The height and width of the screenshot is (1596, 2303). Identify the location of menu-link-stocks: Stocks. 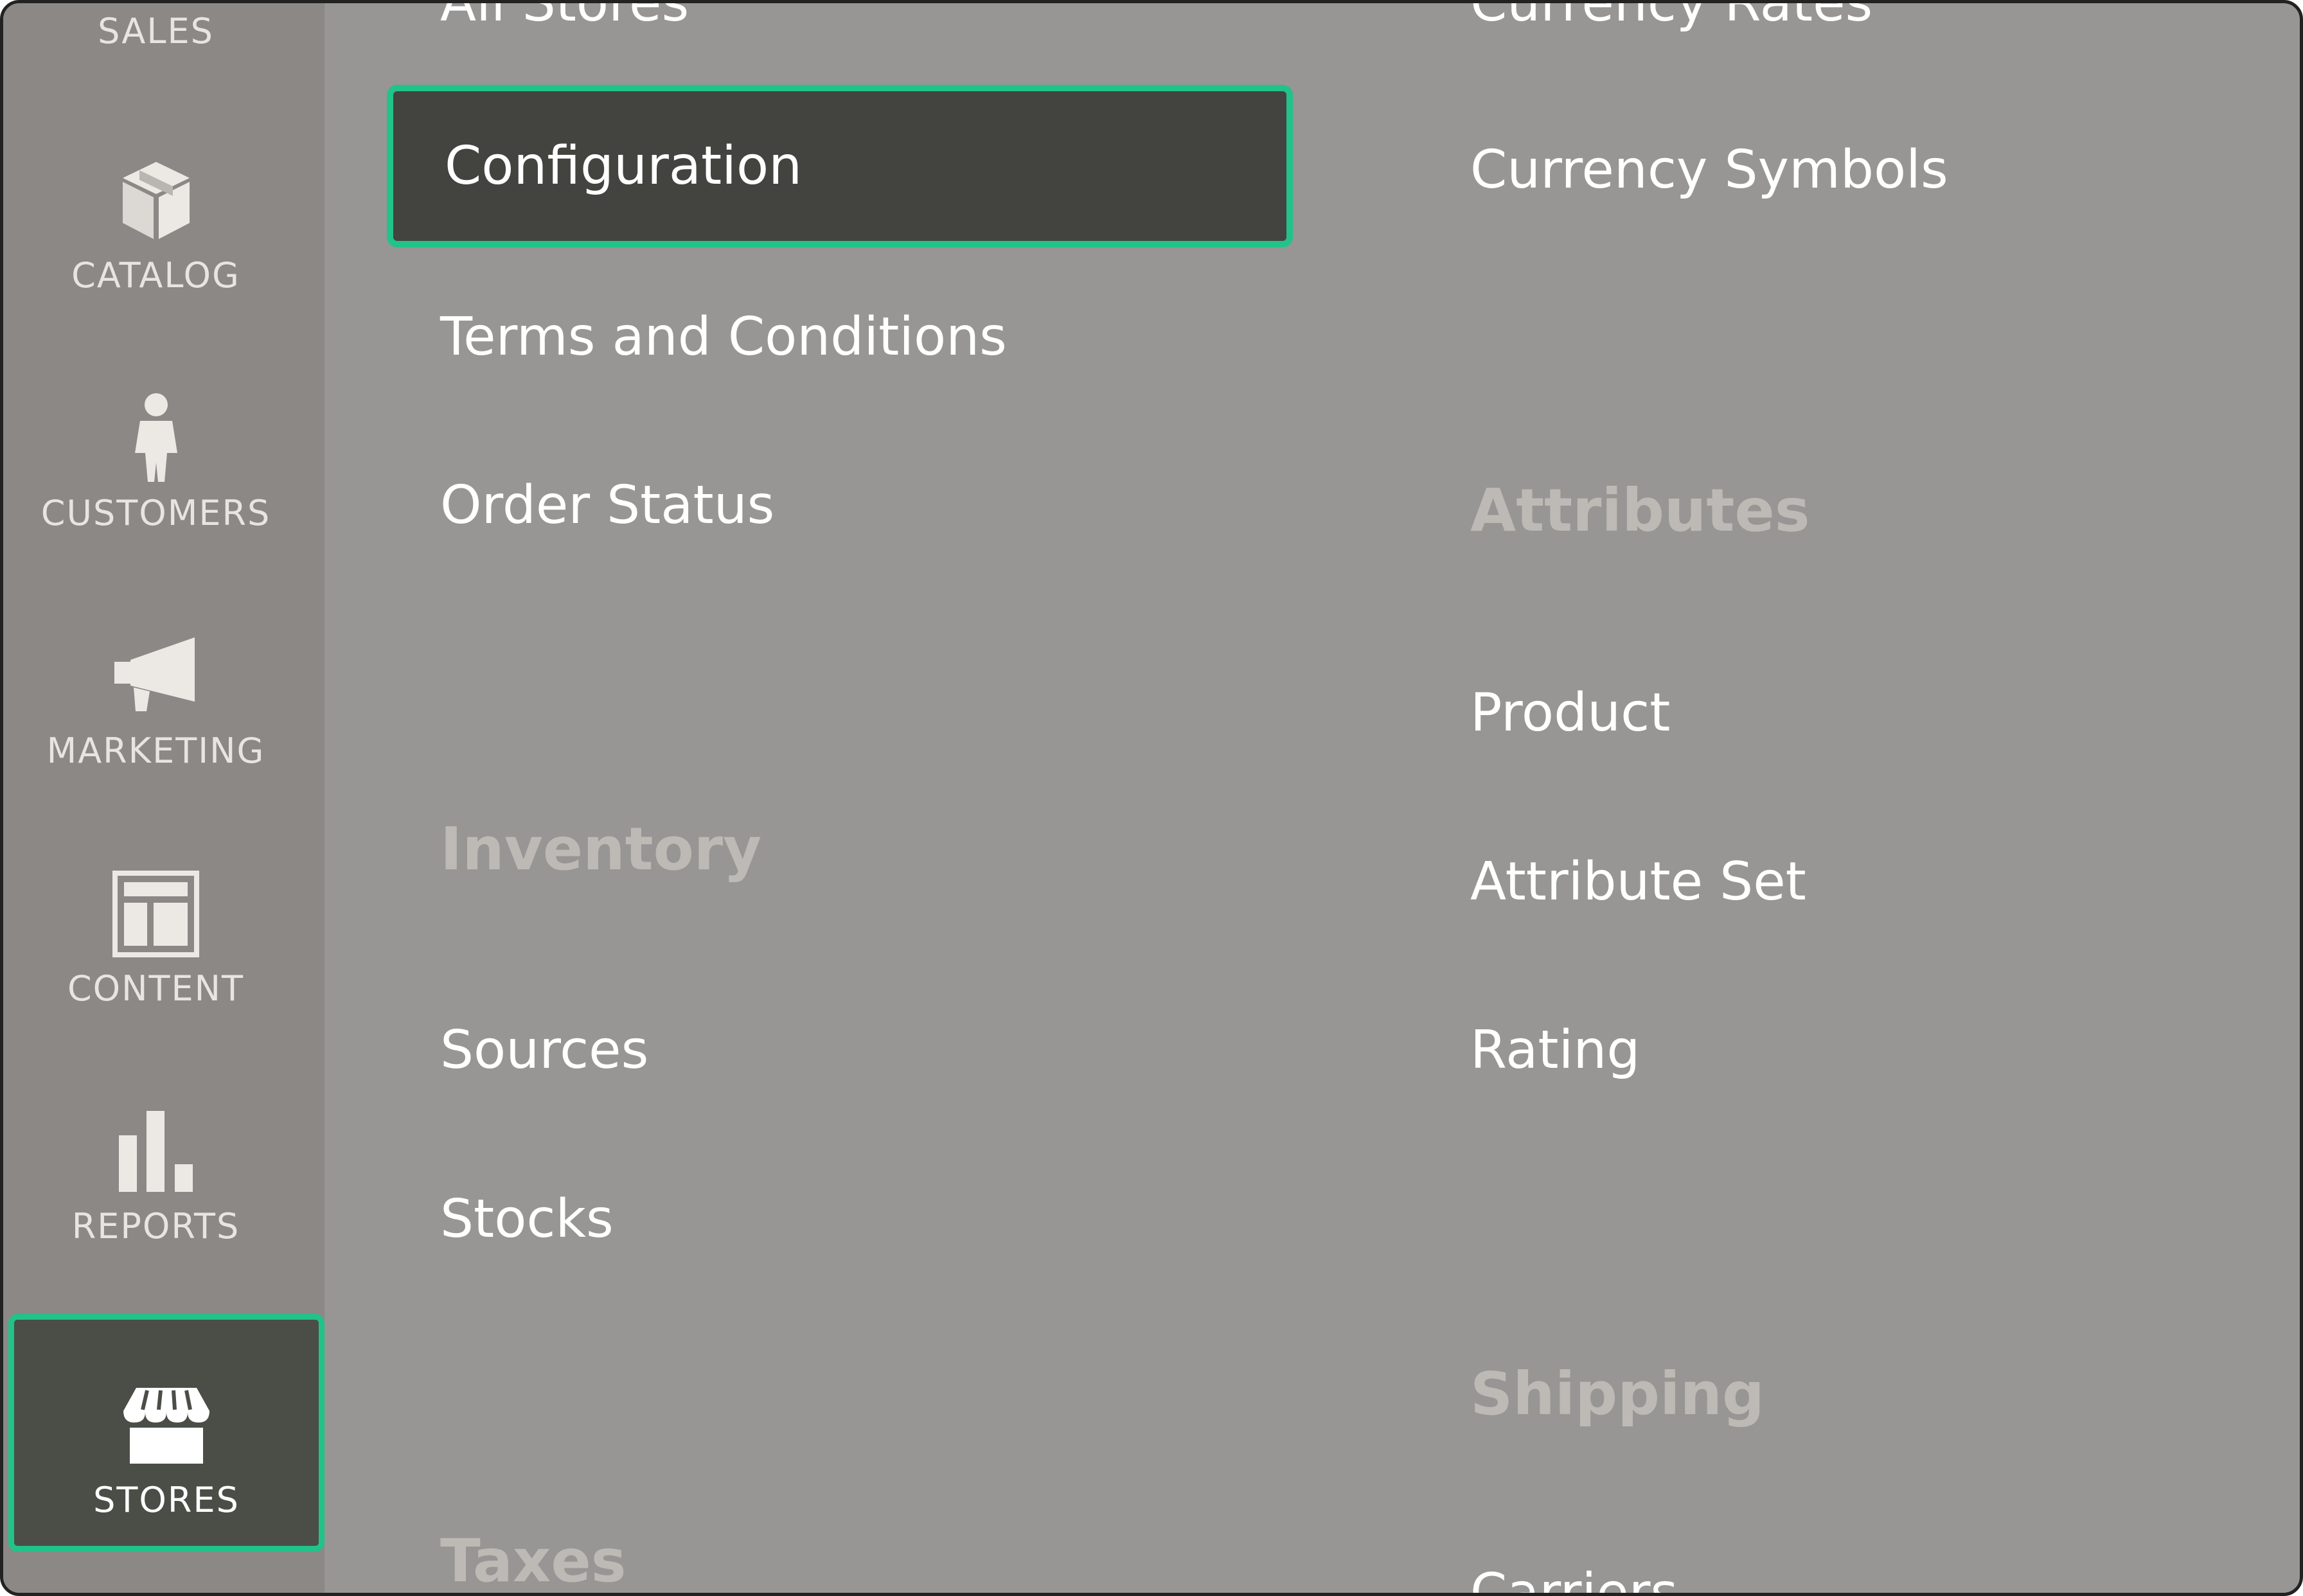
(527, 1219).